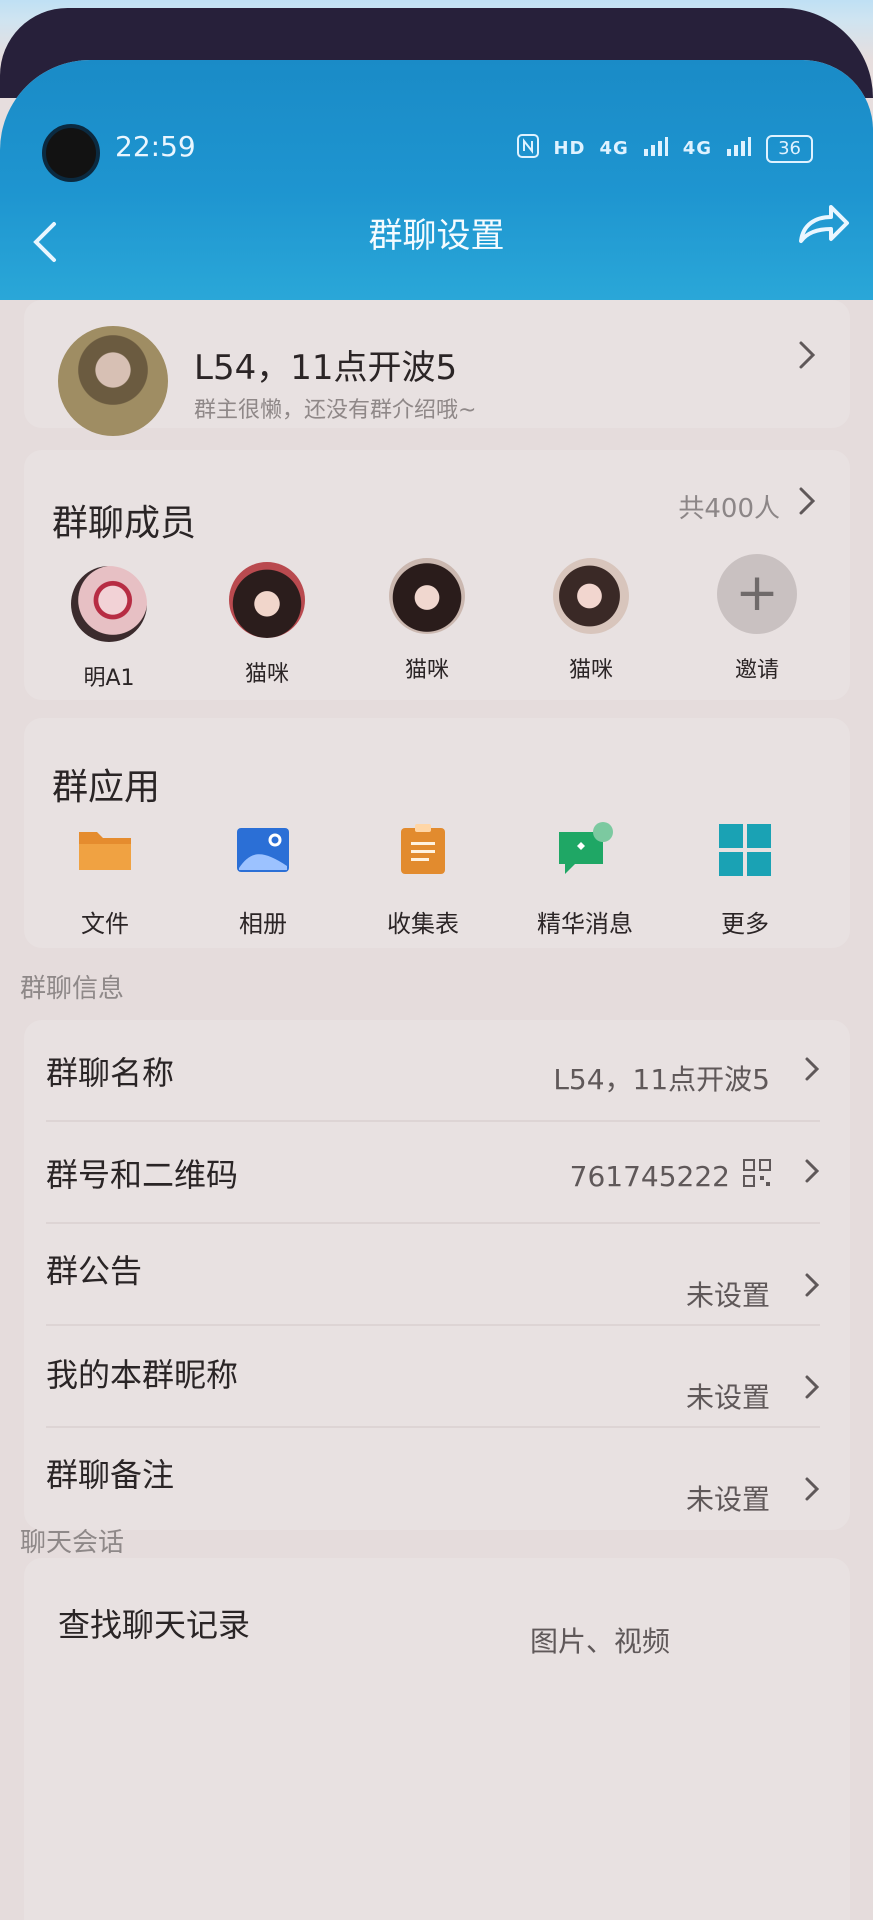  Describe the element at coordinates (656, 148) in the screenshot. I see `signal-1-icon` at that location.